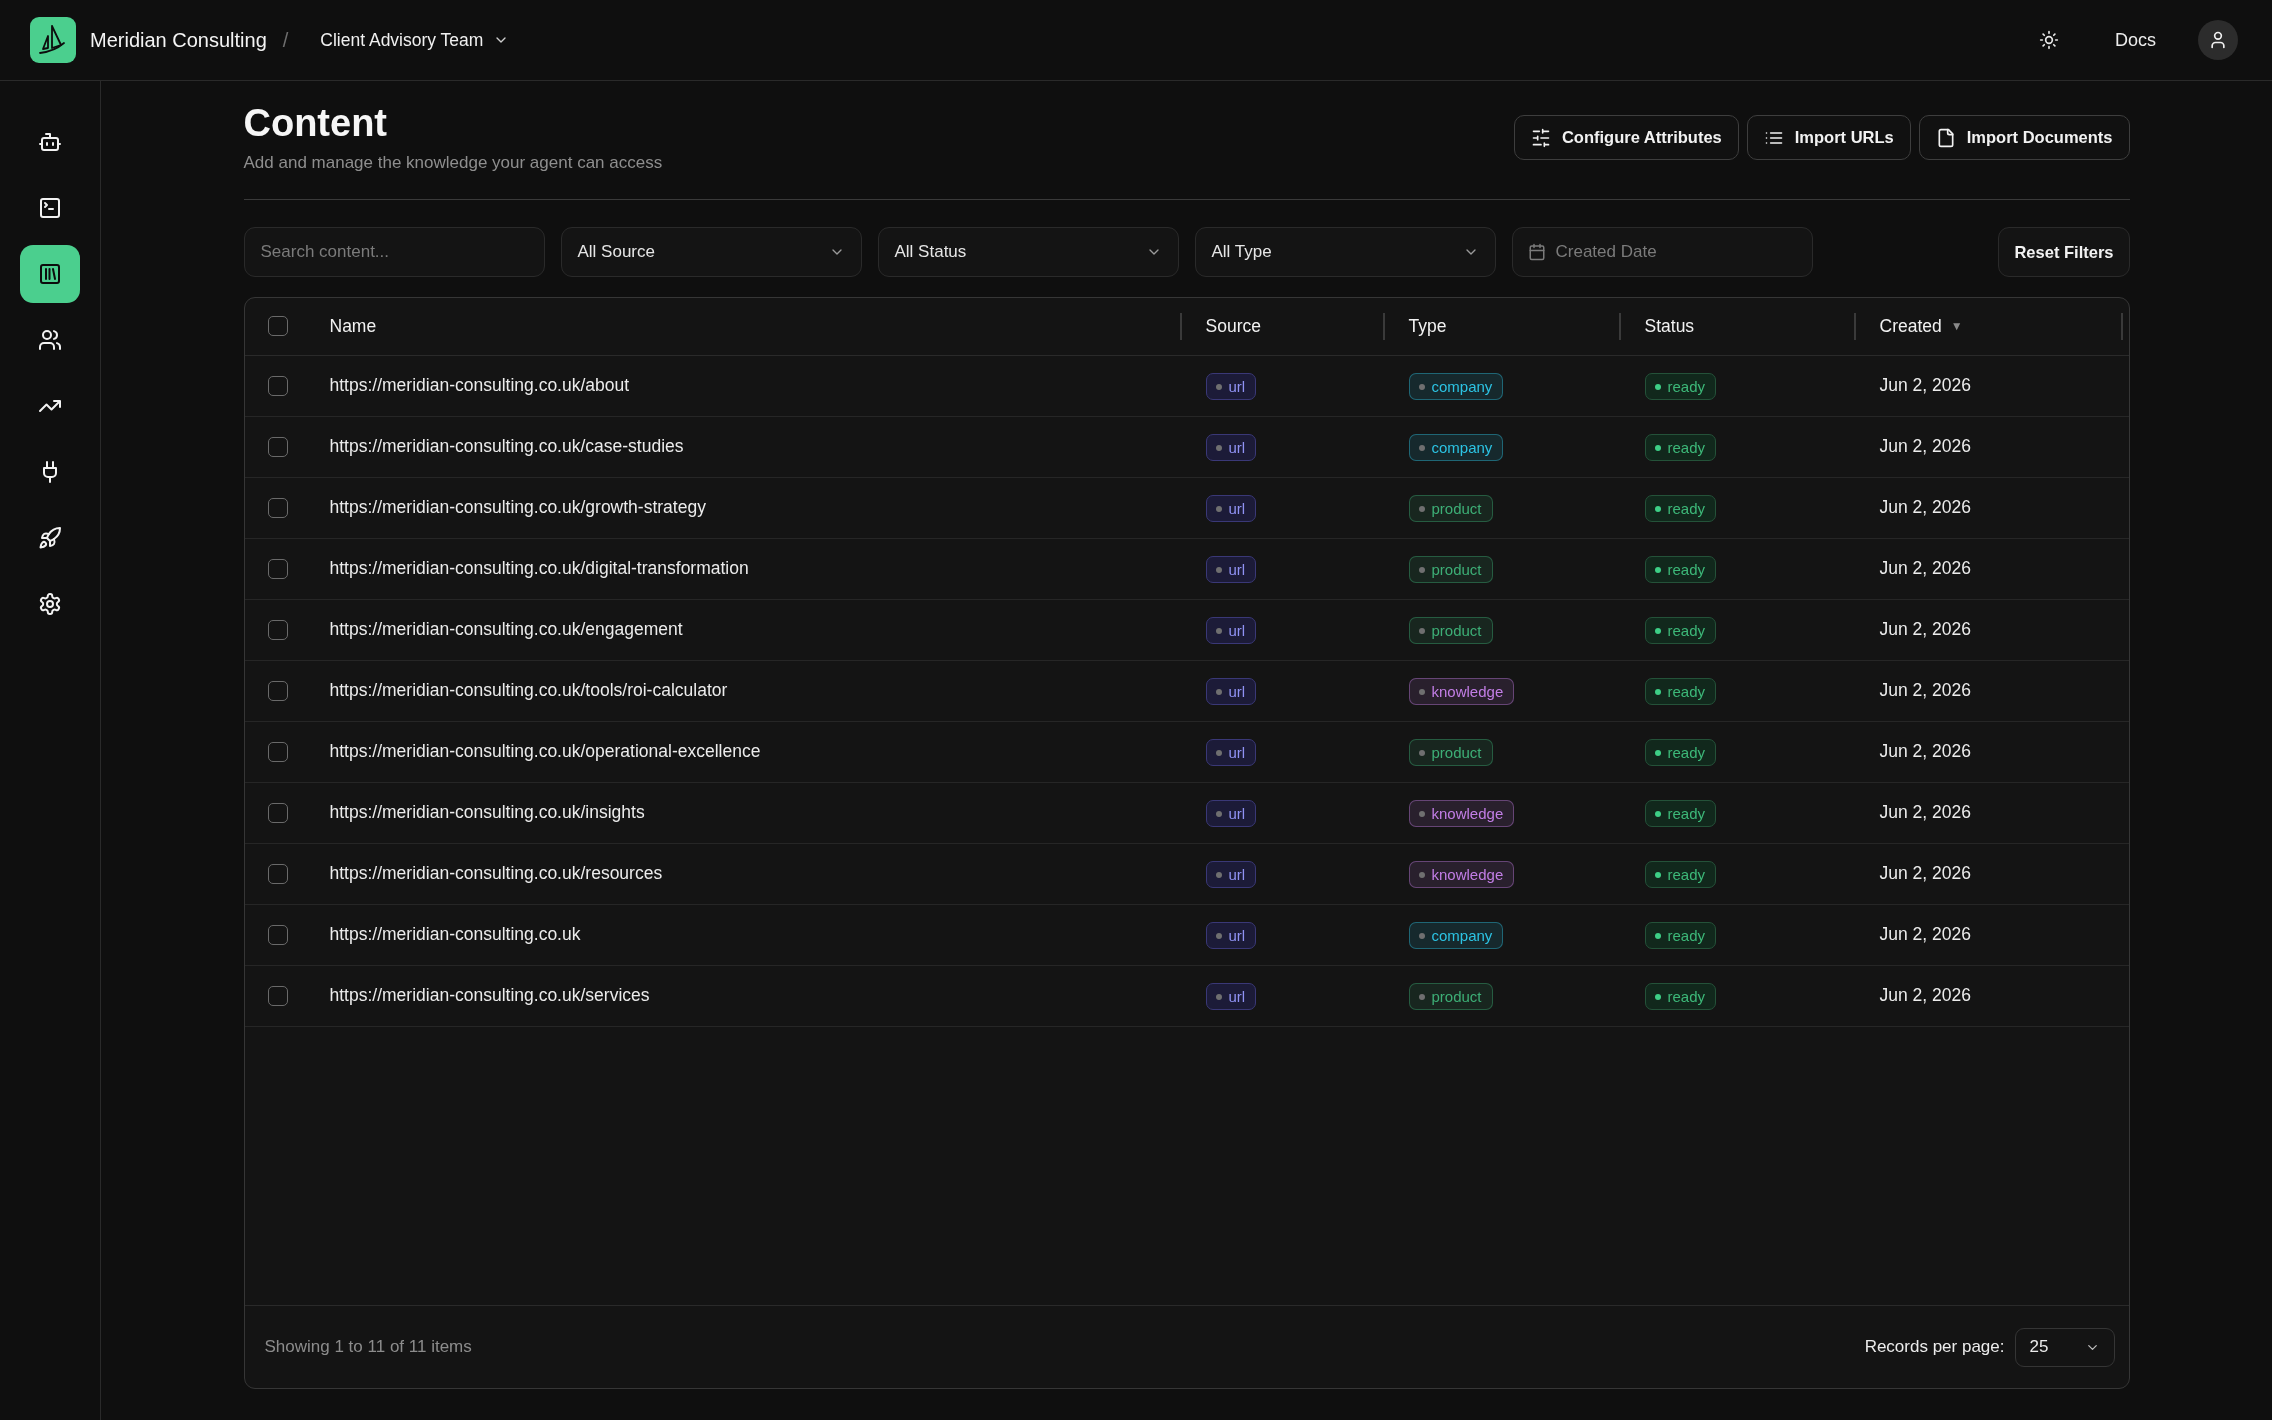  Describe the element at coordinates (487, 812) in the screenshot. I see `content-url: https://meridian-consulting.co.uk/insights` at that location.